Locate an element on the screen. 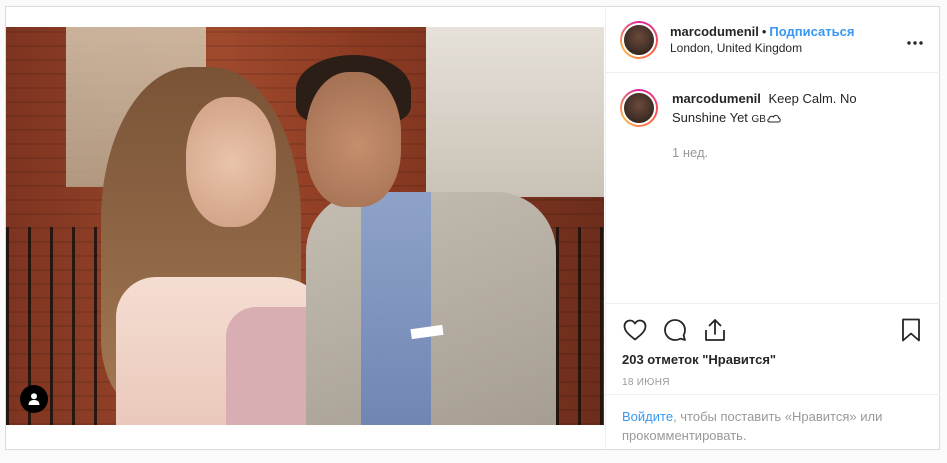 This screenshot has height=463, width=947. post-date: 18 ИЮНЯ is located at coordinates (773, 377).